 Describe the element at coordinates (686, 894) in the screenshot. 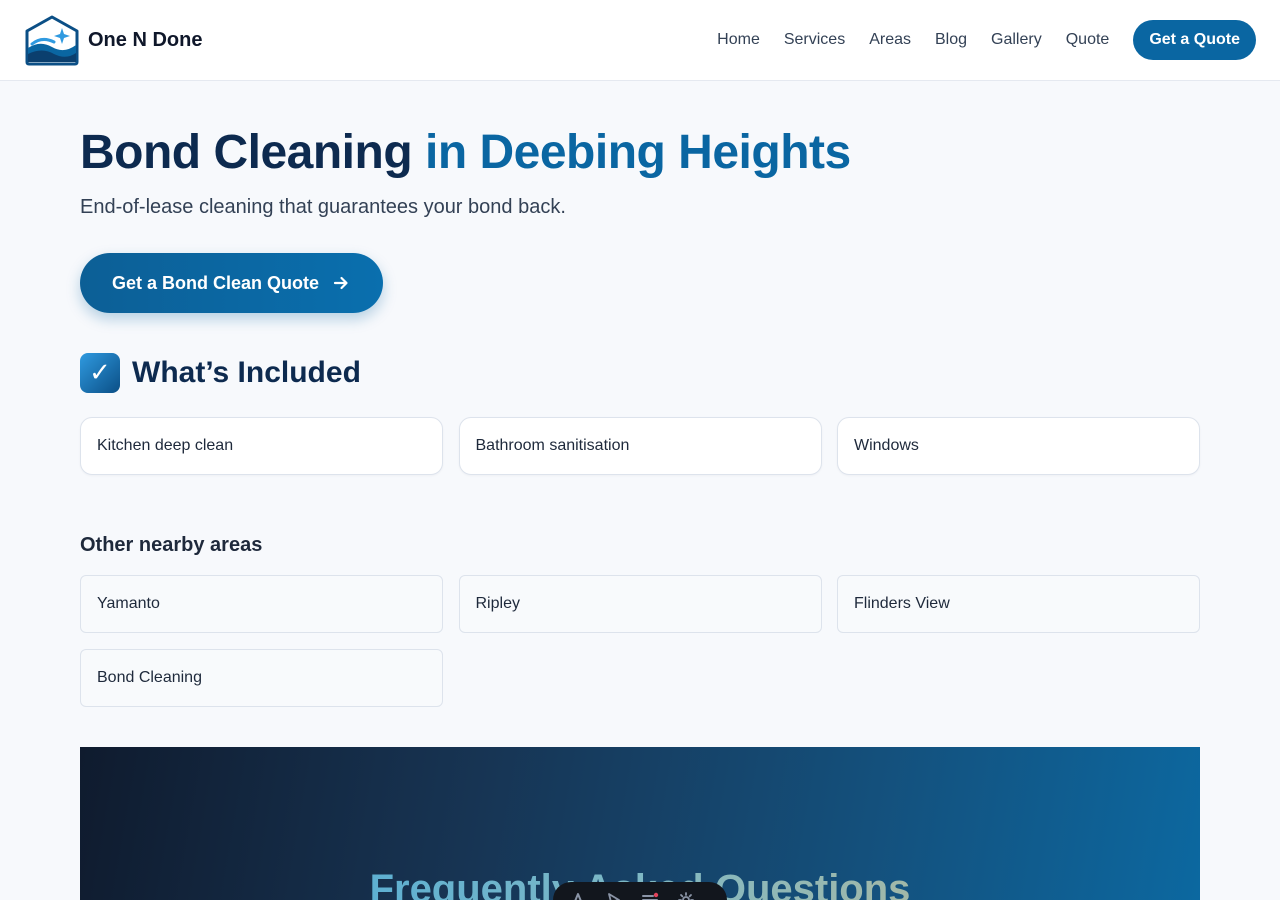

I see `settings-icon` at that location.